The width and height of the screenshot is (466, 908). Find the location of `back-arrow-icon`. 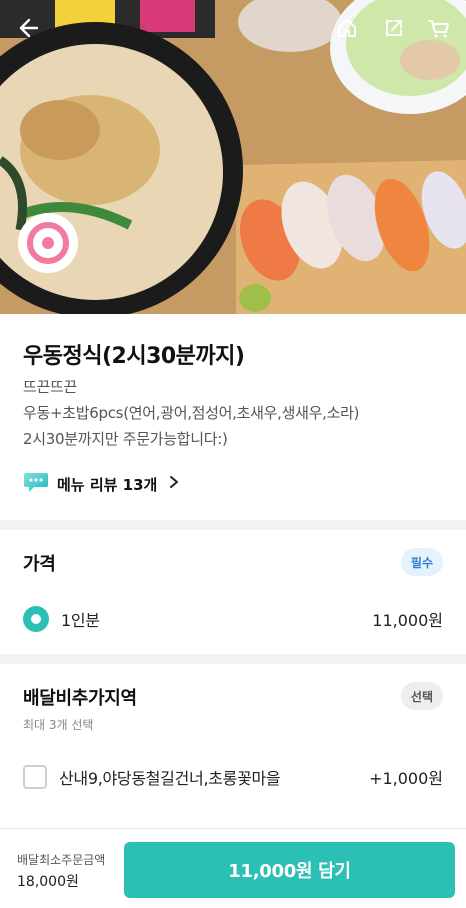

back-arrow-icon is located at coordinates (28, 28).